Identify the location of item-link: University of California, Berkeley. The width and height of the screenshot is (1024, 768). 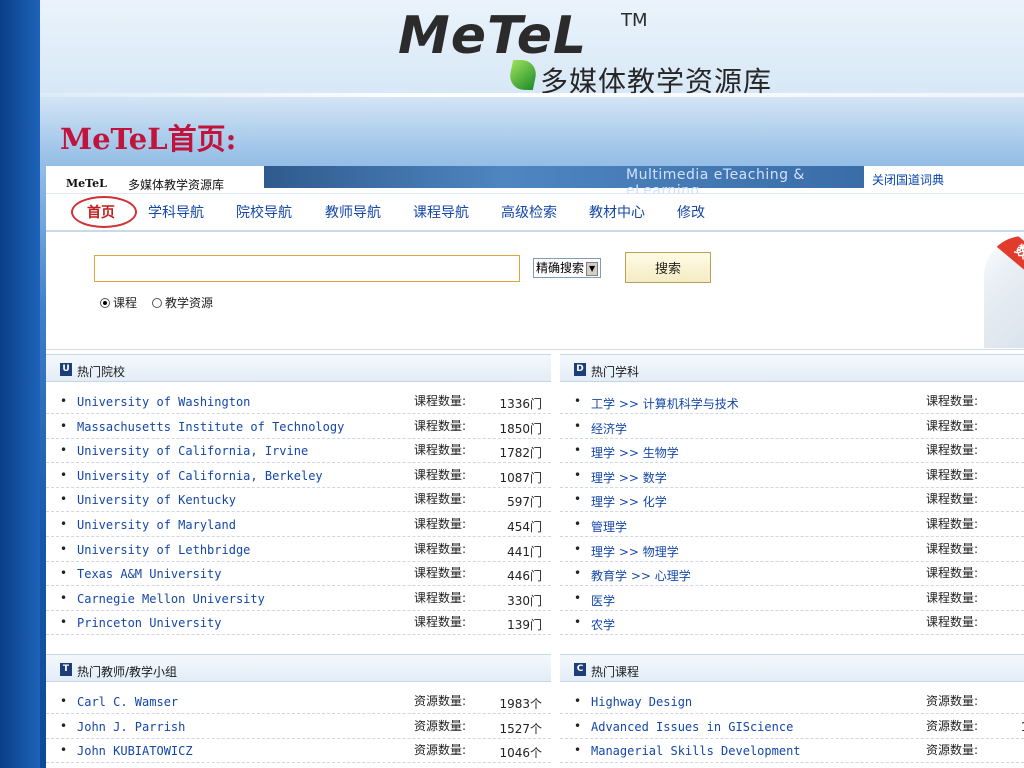
(200, 476).